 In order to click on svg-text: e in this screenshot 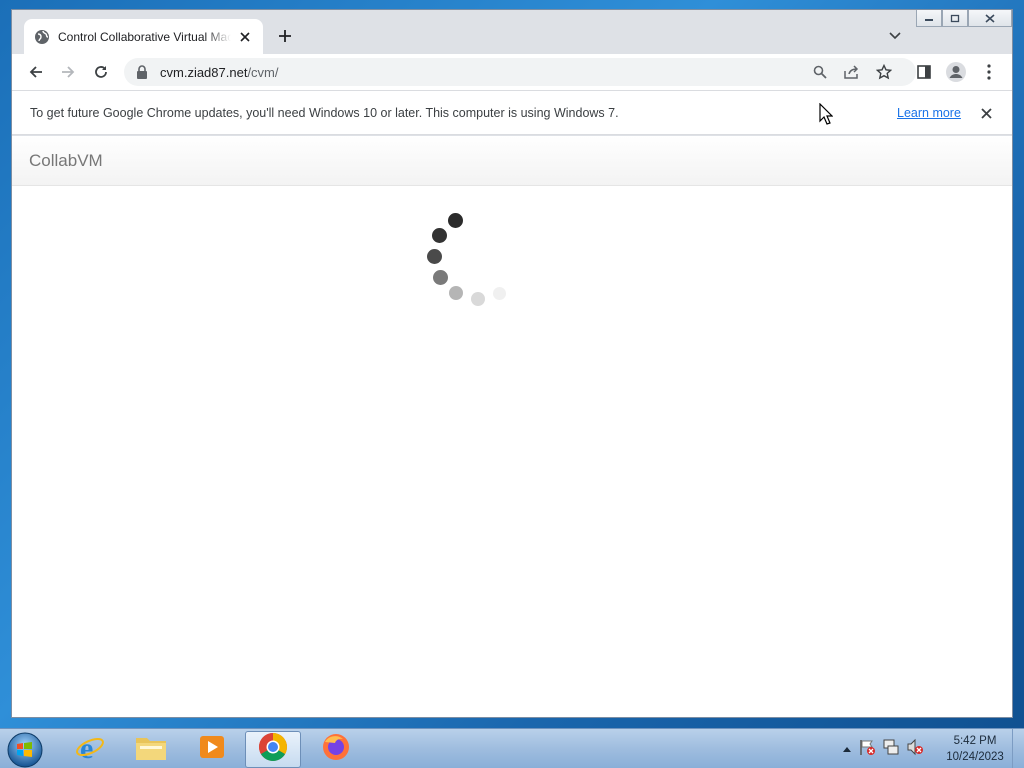, I will do `click(86, 747)`.